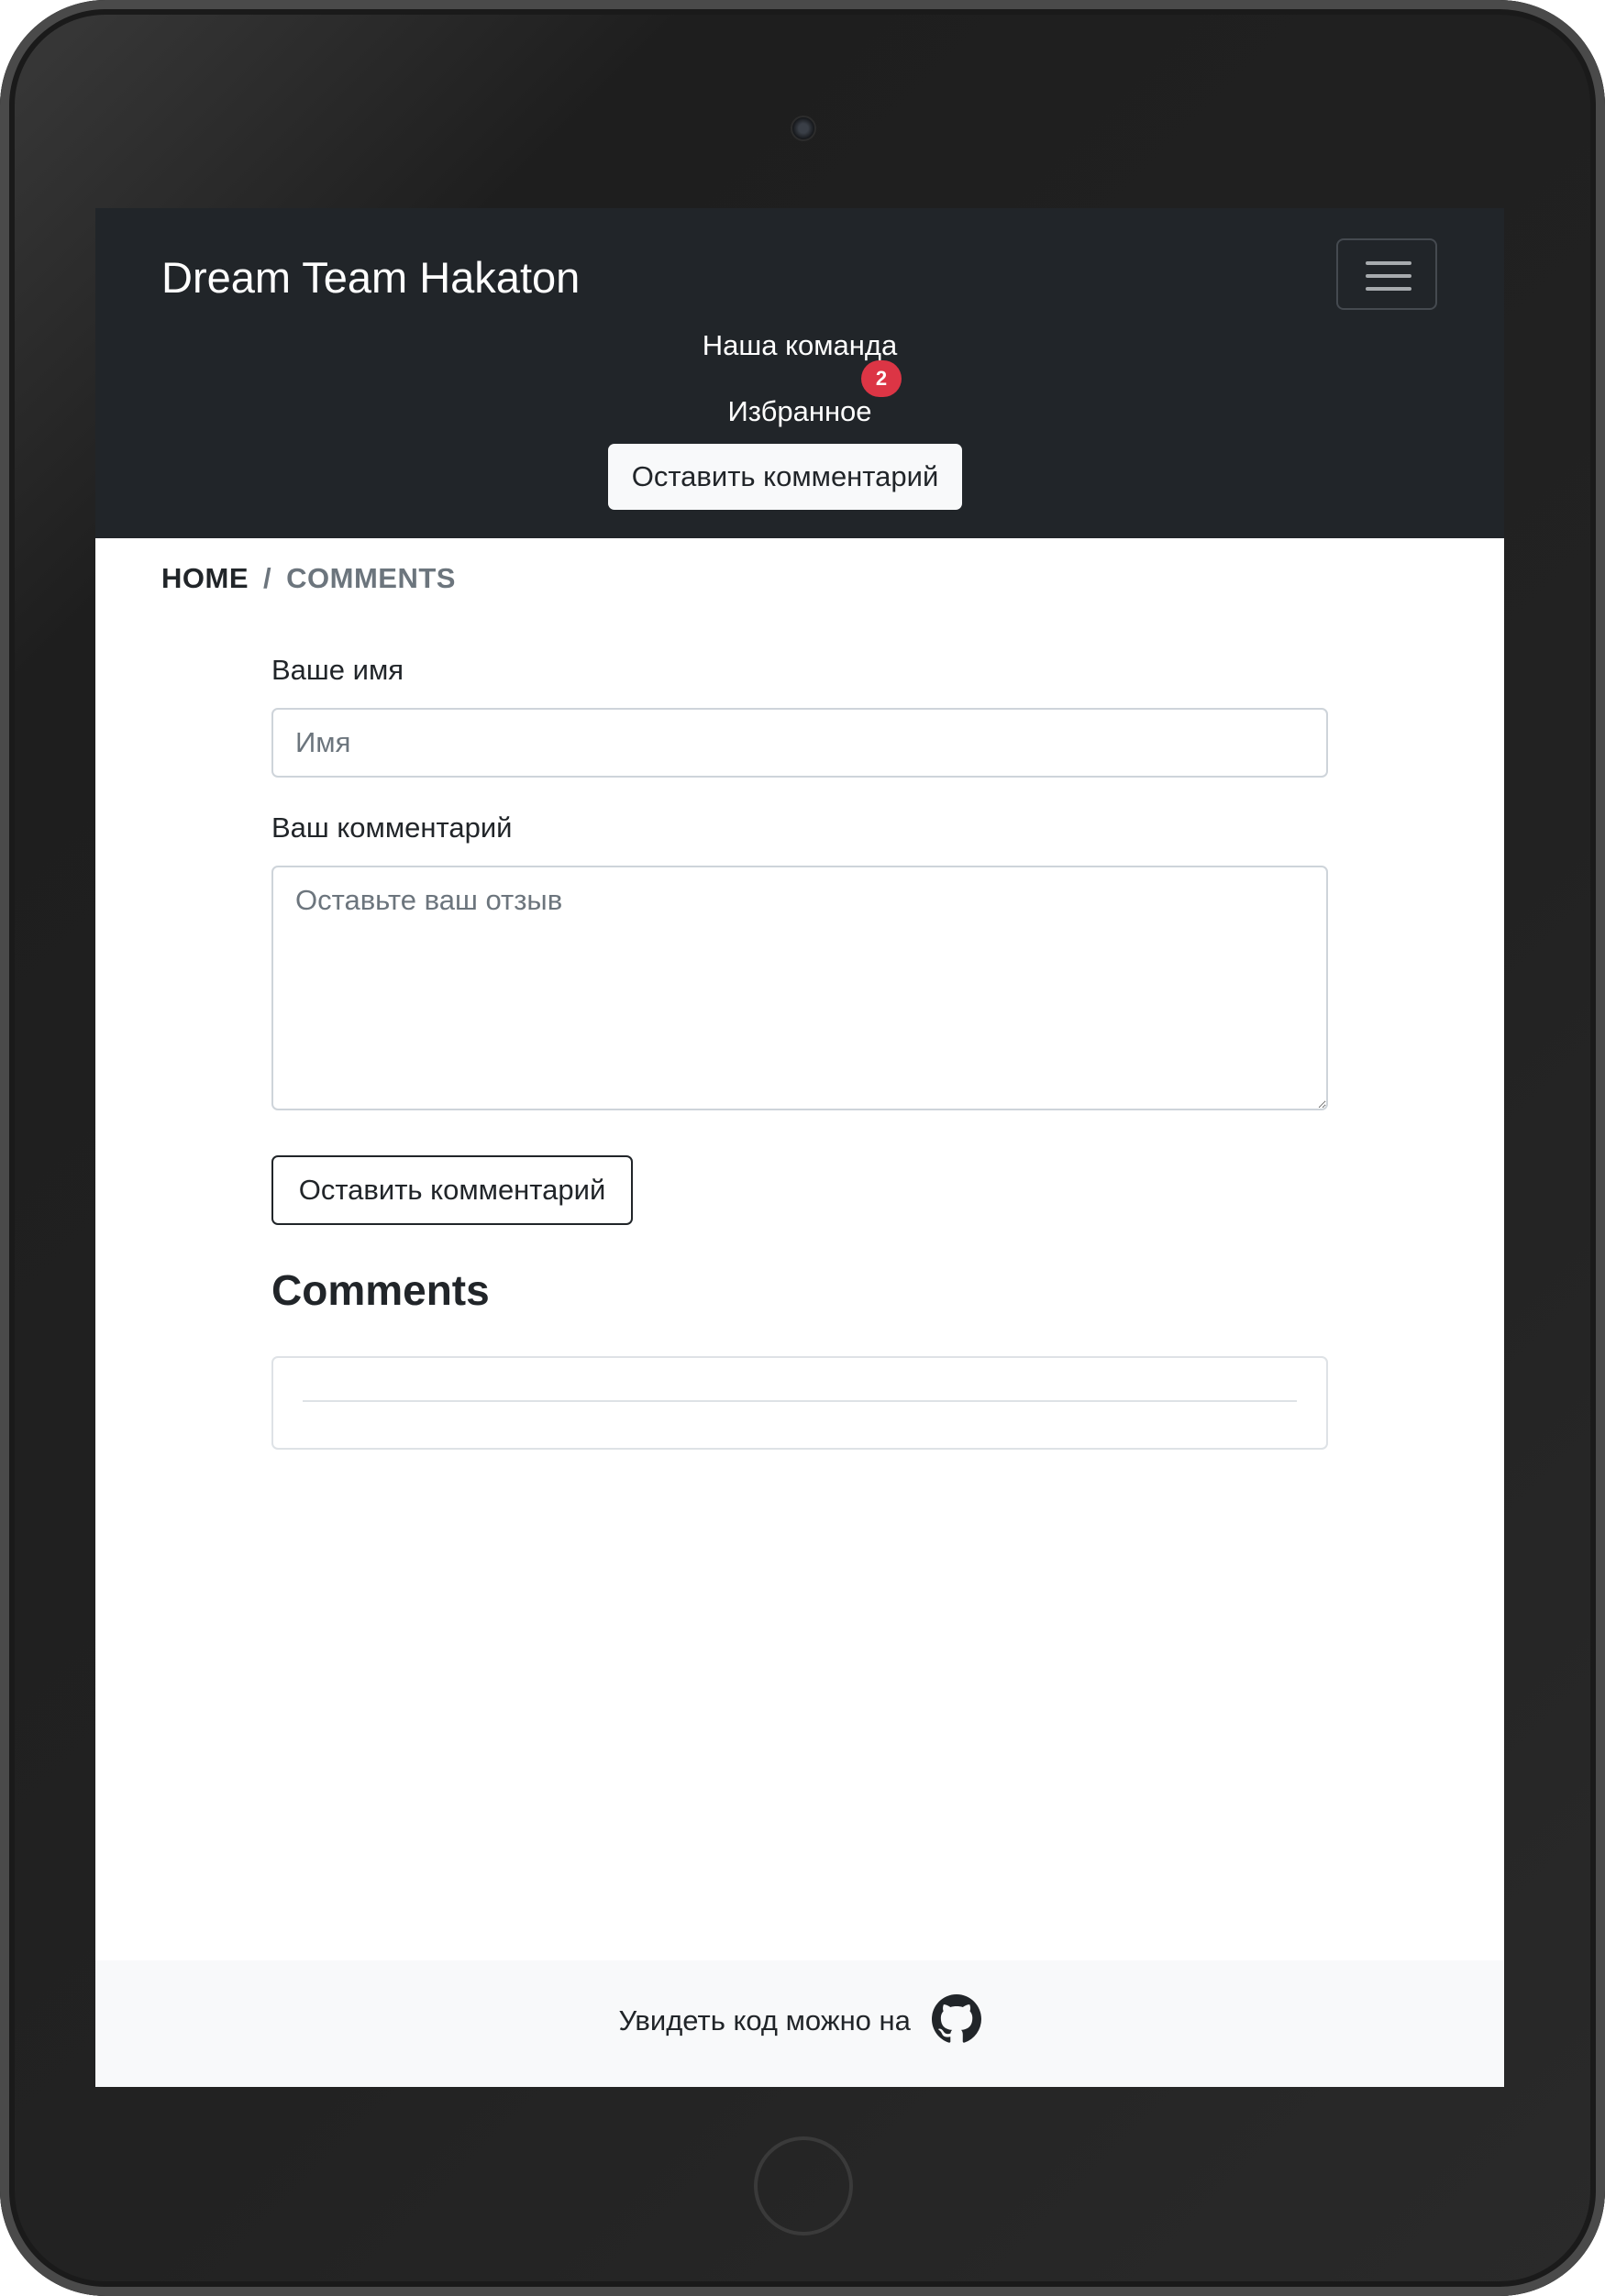 The height and width of the screenshot is (2296, 1605). I want to click on divider, so click(800, 1401).